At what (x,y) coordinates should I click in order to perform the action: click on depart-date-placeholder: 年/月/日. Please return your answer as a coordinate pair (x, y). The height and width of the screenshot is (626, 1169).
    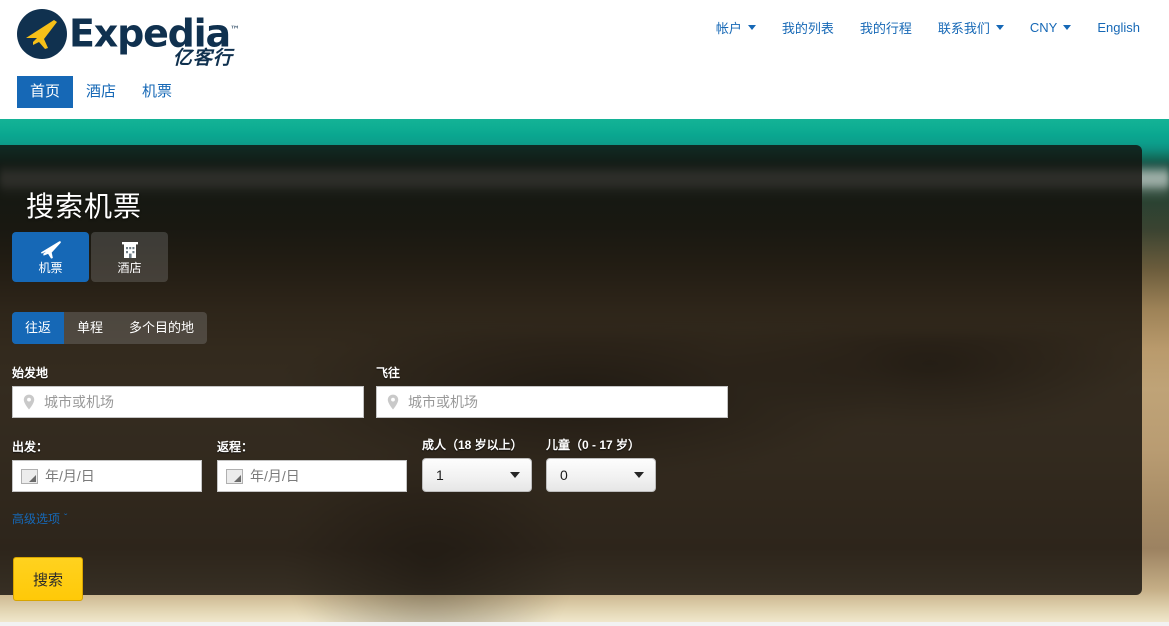
    Looking at the image, I should click on (70, 476).